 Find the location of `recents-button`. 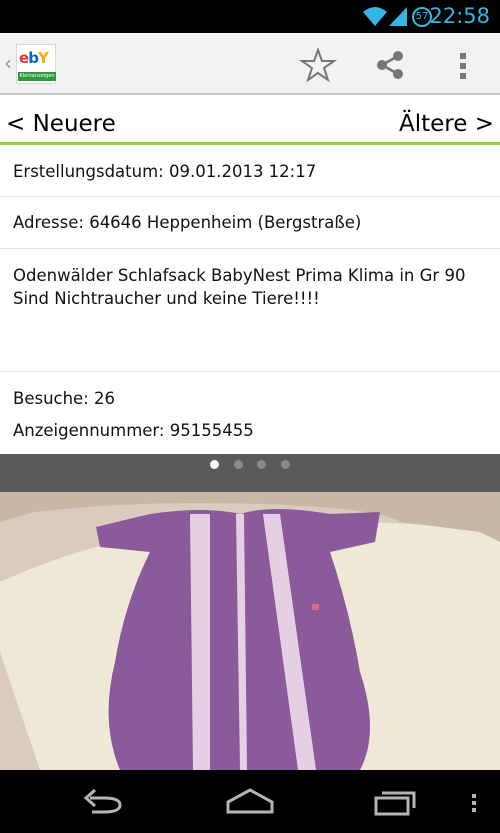

recents-button is located at coordinates (396, 803).